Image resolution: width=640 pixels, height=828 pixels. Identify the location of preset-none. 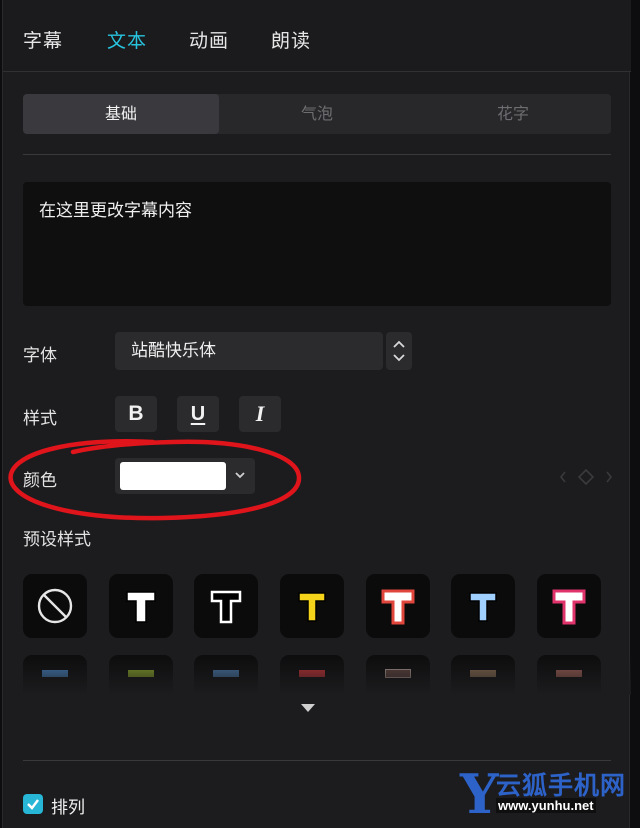
(55, 606).